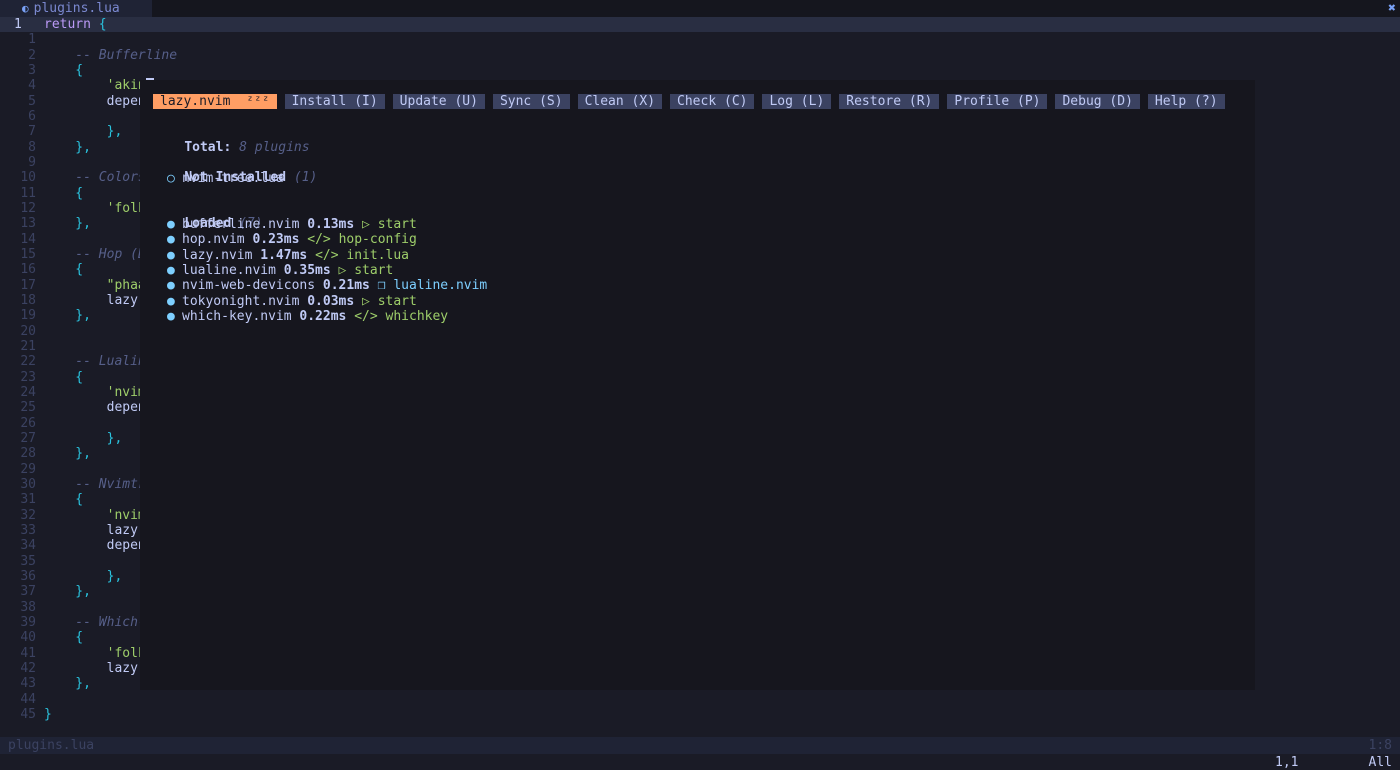 The height and width of the screenshot is (770, 1400). What do you see at coordinates (28, 193) in the screenshot?
I see `line-number: 11` at bounding box center [28, 193].